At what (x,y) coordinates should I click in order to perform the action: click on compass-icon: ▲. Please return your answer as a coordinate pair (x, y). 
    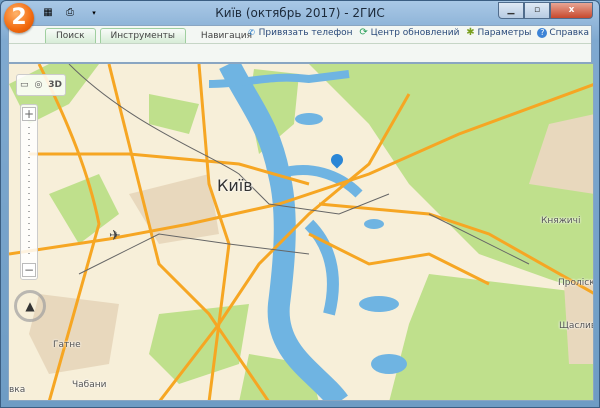
    Looking at the image, I should click on (30, 306).